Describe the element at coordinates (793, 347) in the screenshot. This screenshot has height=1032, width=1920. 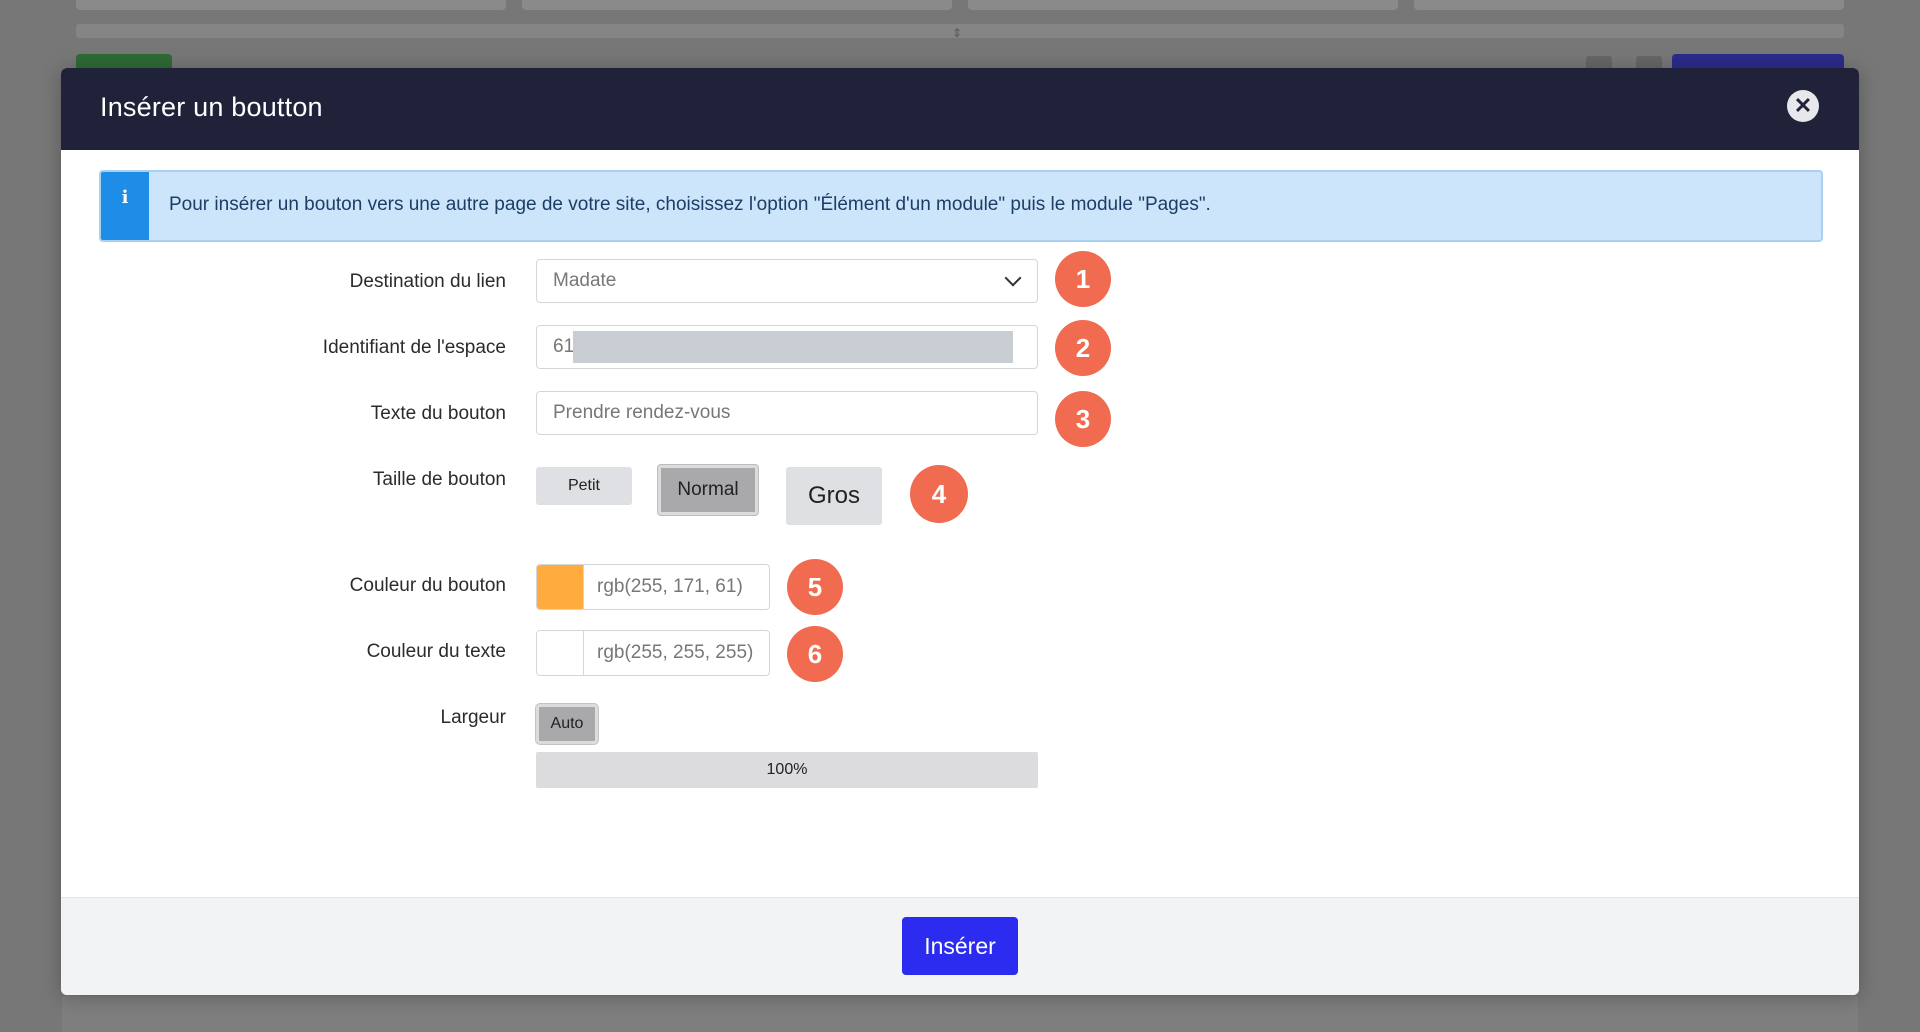
I see `redacted-area` at that location.